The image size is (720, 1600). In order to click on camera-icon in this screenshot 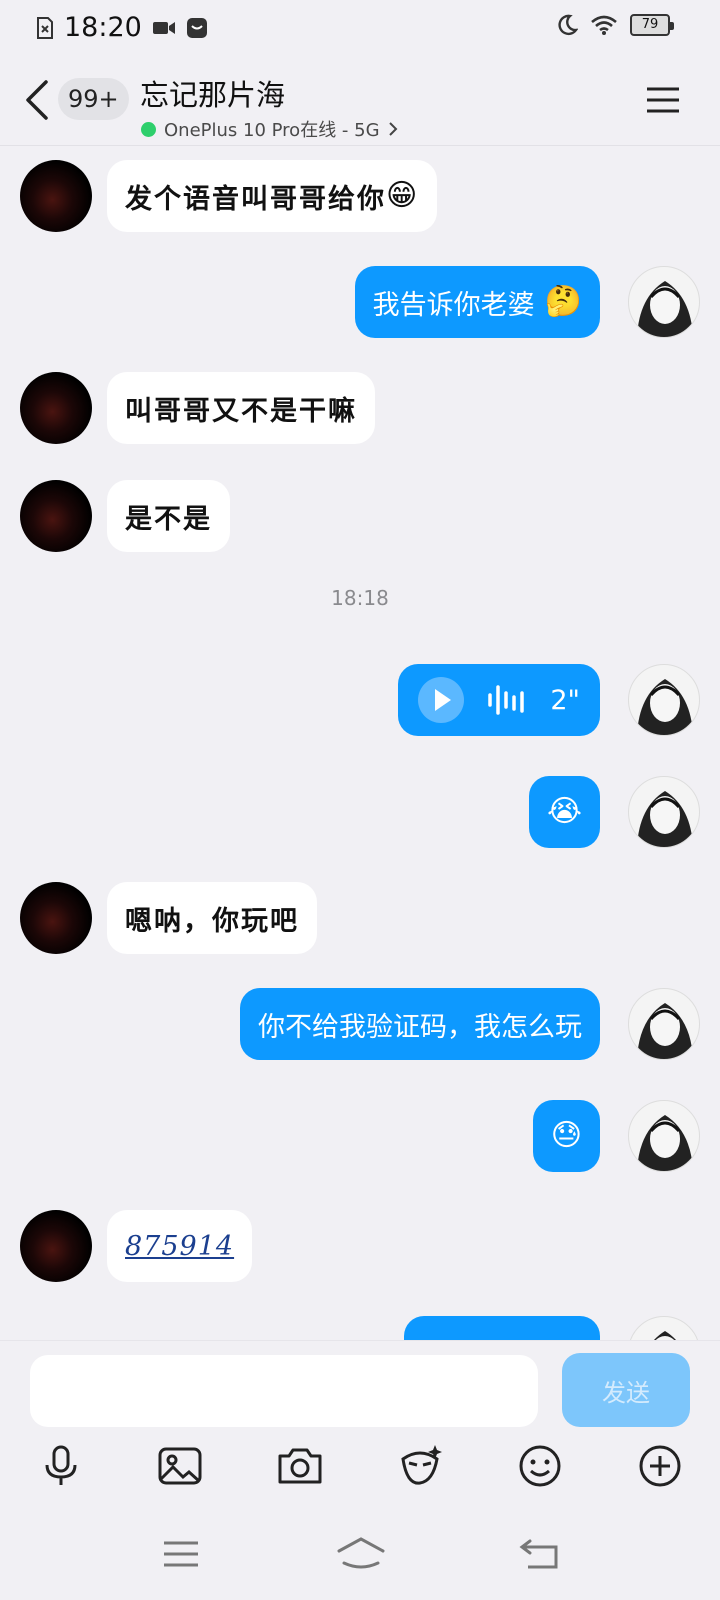, I will do `click(300, 1466)`.